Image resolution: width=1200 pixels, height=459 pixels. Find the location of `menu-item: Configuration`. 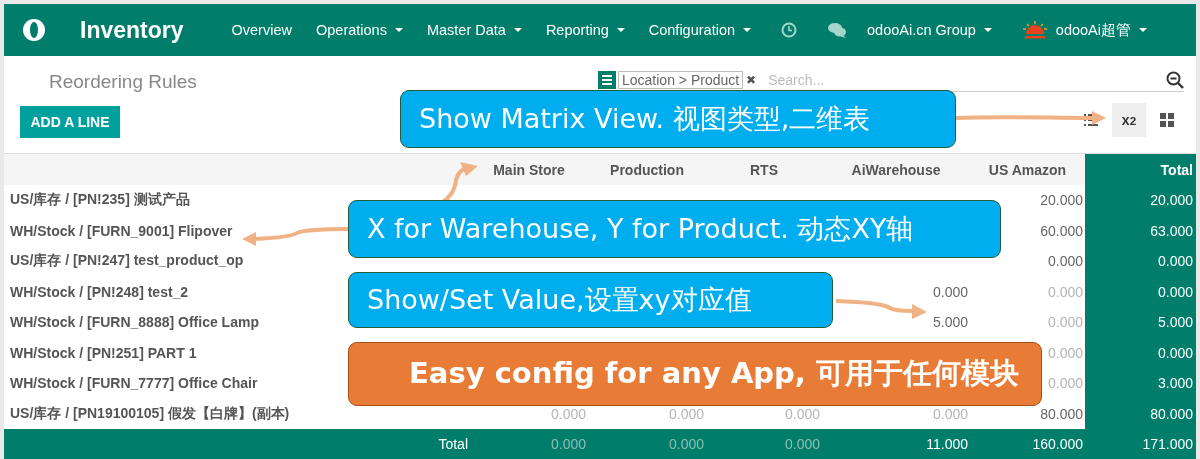

menu-item: Configuration is located at coordinates (699, 30).